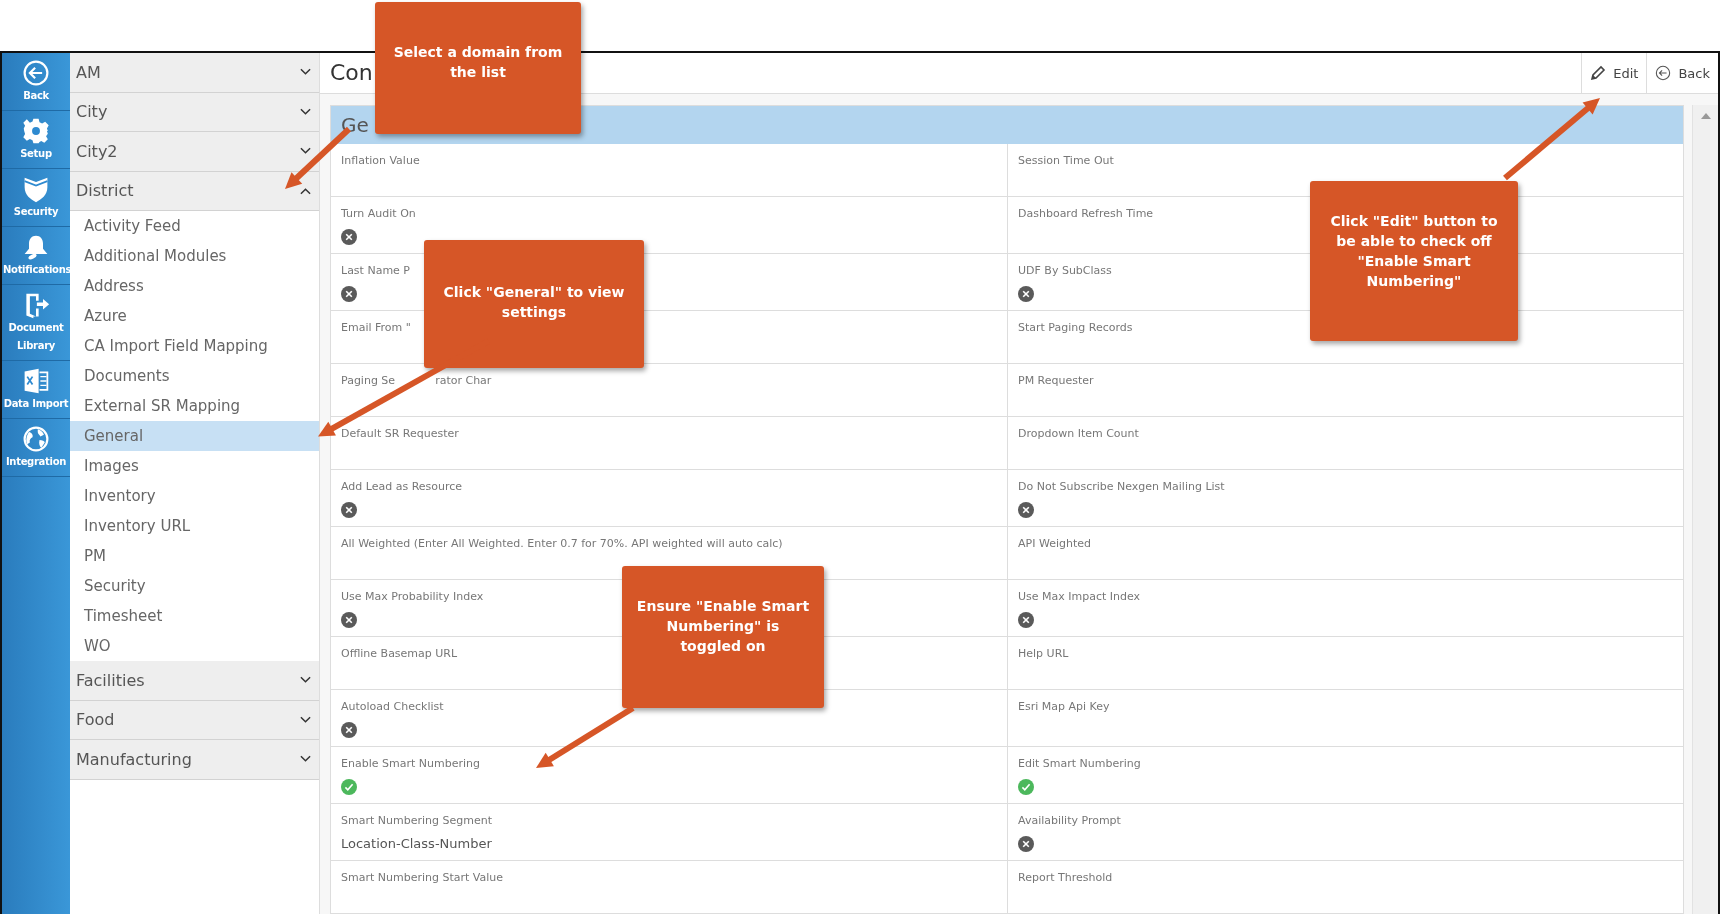 This screenshot has height=915, width=1720. Describe the element at coordinates (194, 73) in the screenshot. I see `domain-header: AM` at that location.